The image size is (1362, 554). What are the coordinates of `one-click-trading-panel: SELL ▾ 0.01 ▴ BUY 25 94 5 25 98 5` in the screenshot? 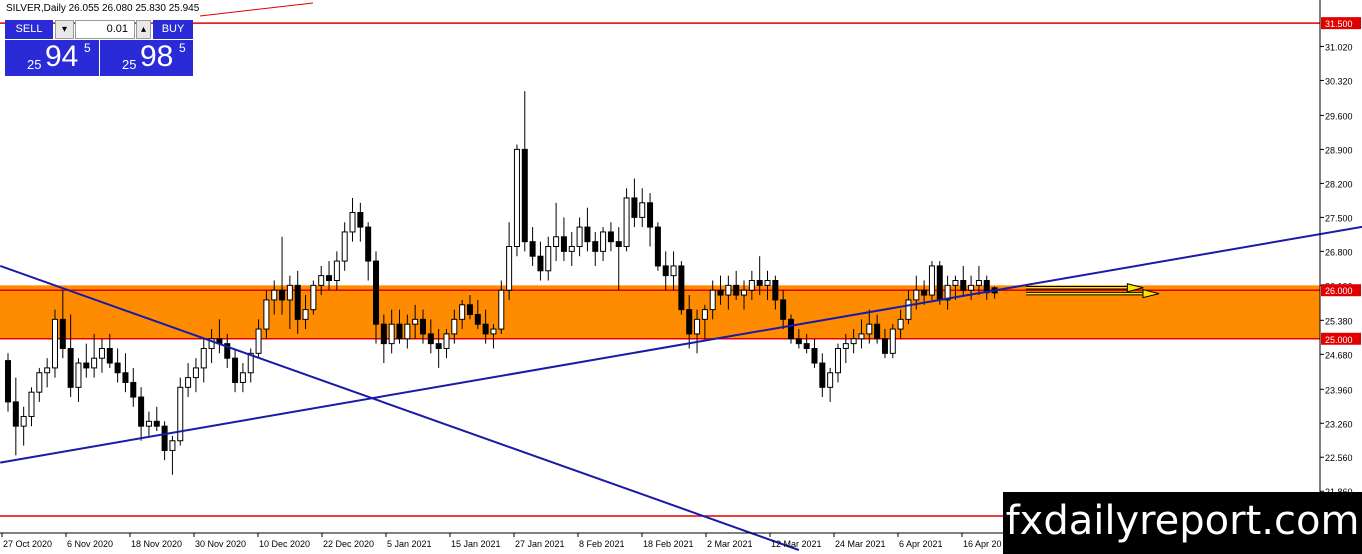 It's located at (99, 48).